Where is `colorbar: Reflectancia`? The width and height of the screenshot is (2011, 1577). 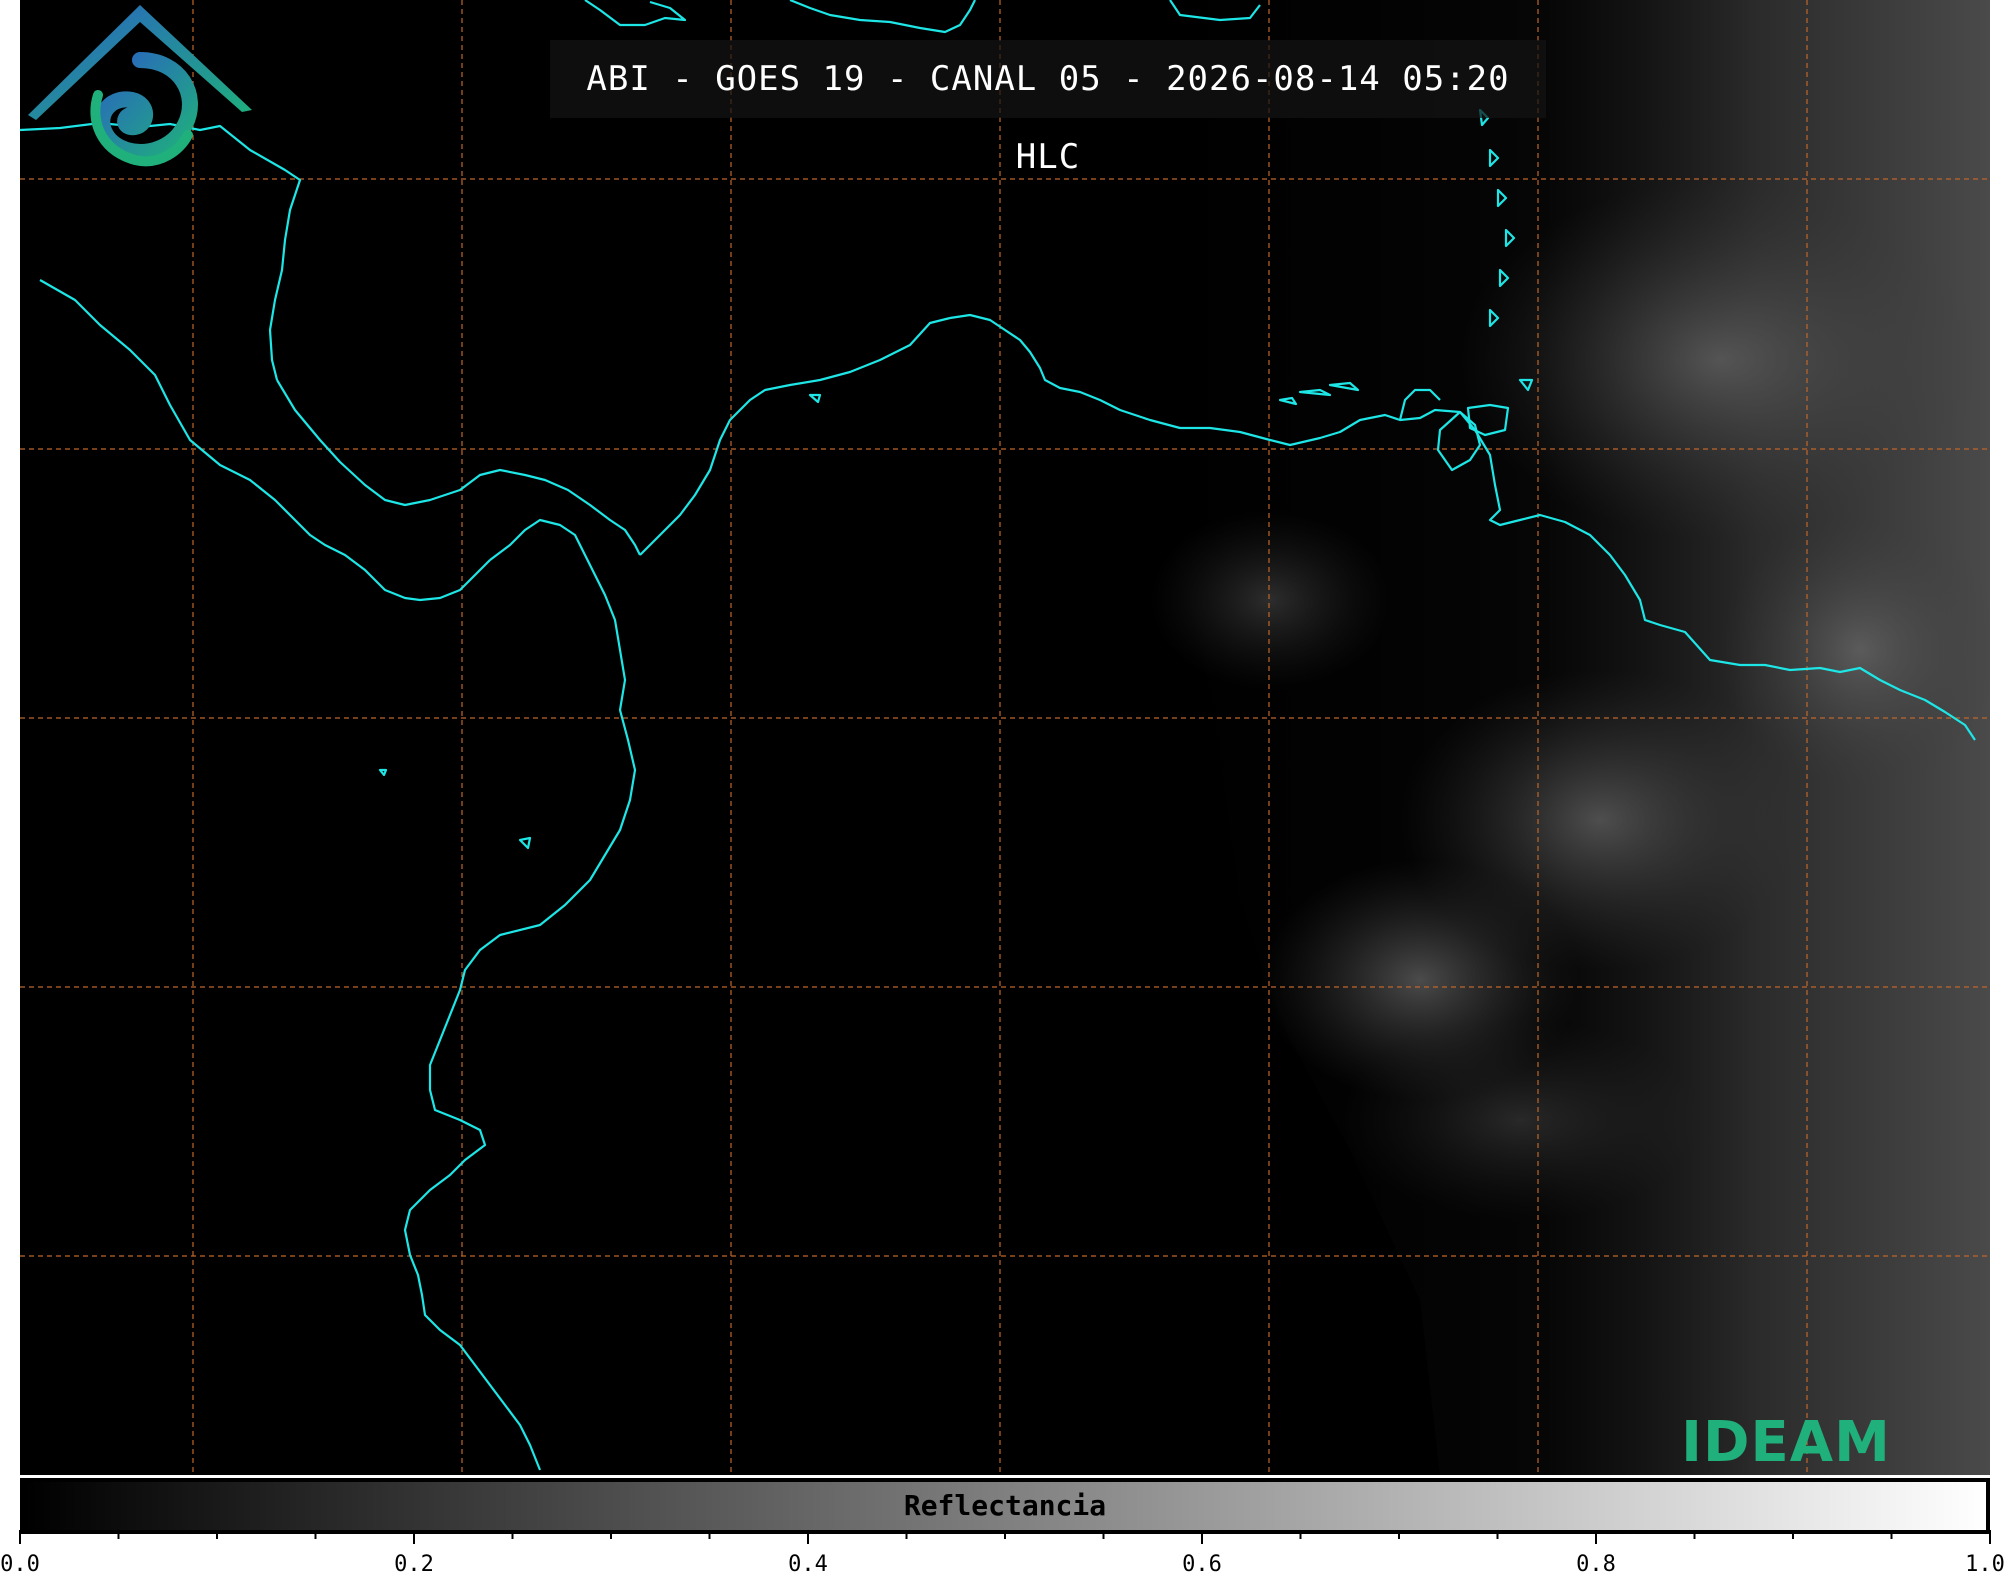 colorbar: Reflectancia is located at coordinates (1005, 1506).